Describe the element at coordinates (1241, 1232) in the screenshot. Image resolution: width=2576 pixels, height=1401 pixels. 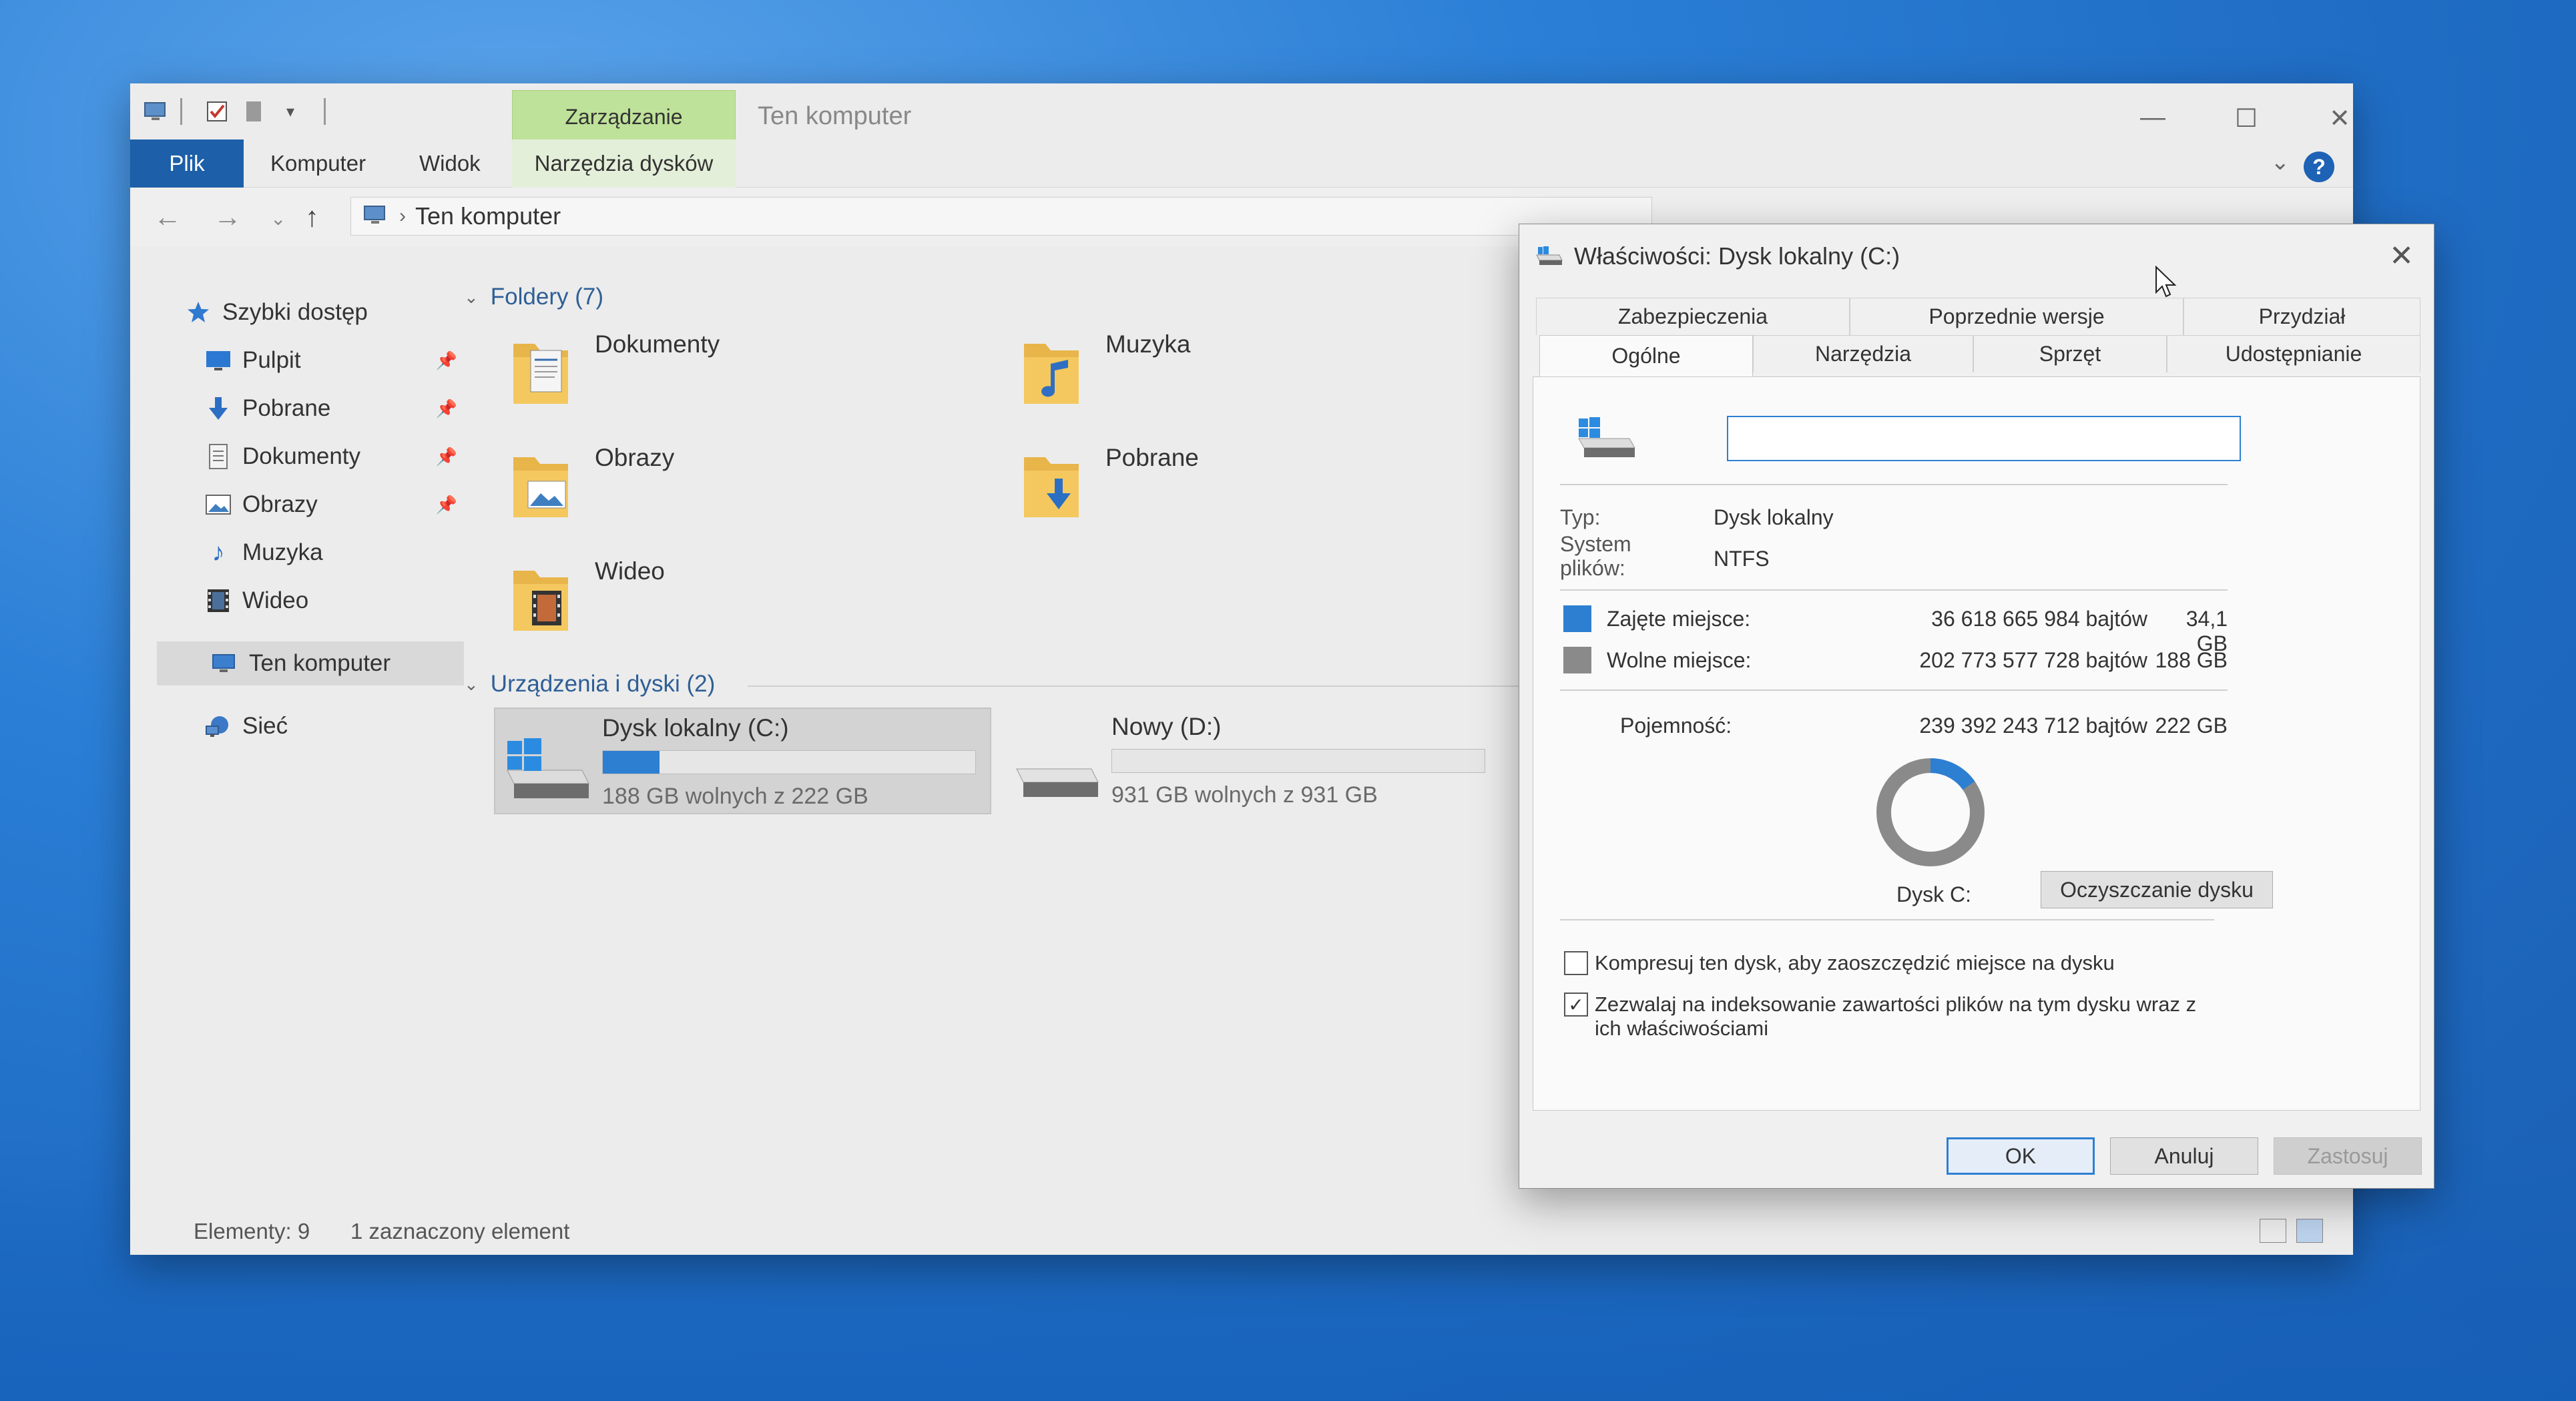
I see `status-bar: Elementy: 9 1 zaznaczony element` at that location.